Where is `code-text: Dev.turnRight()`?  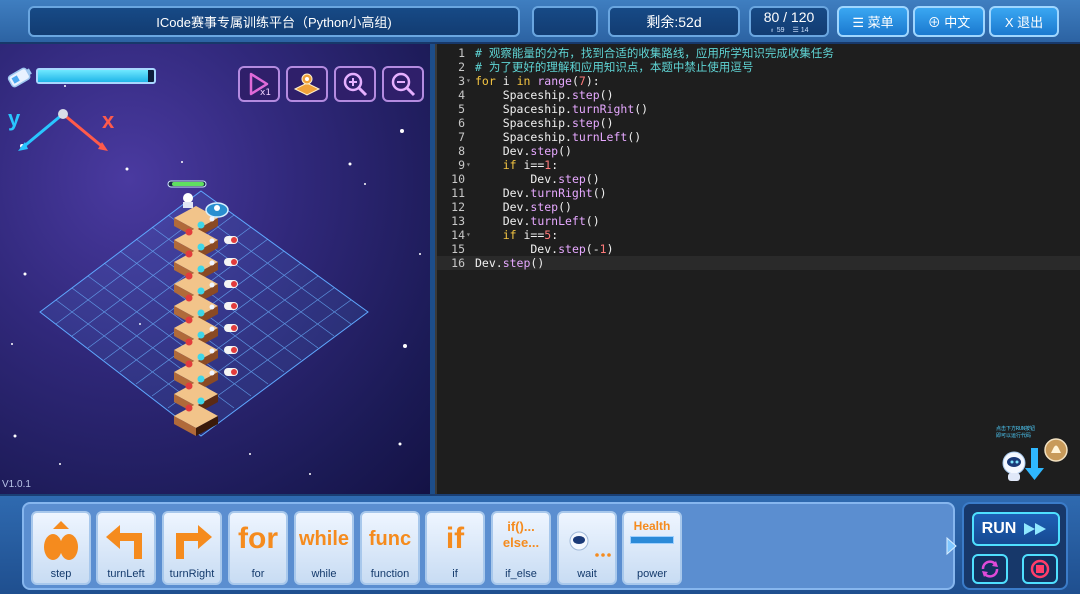 code-text: Dev.turnRight() is located at coordinates (541, 193).